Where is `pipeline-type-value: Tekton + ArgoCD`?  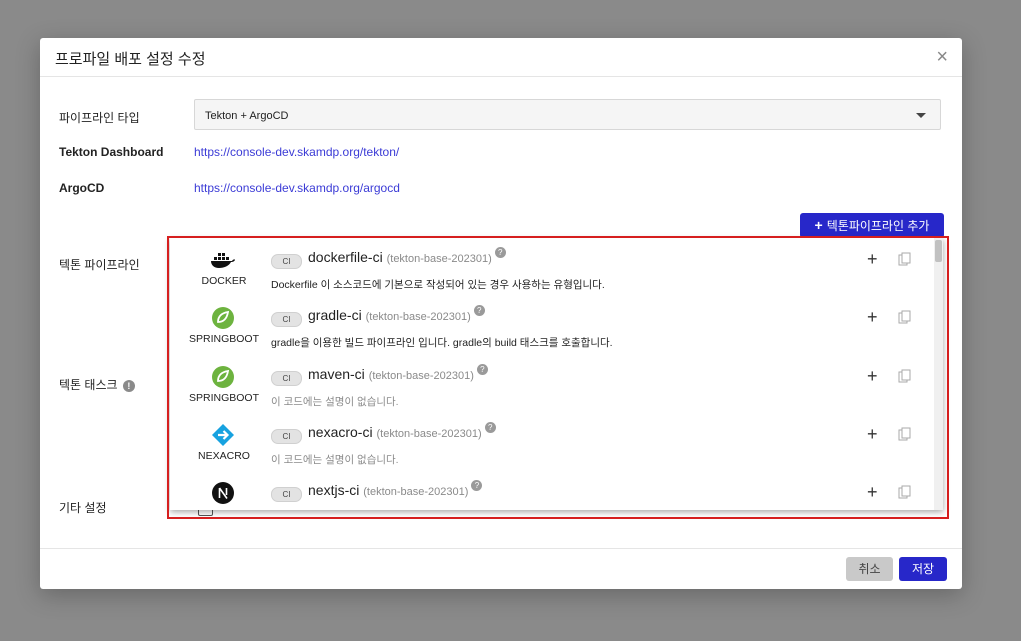 pipeline-type-value: Tekton + ArgoCD is located at coordinates (247, 116).